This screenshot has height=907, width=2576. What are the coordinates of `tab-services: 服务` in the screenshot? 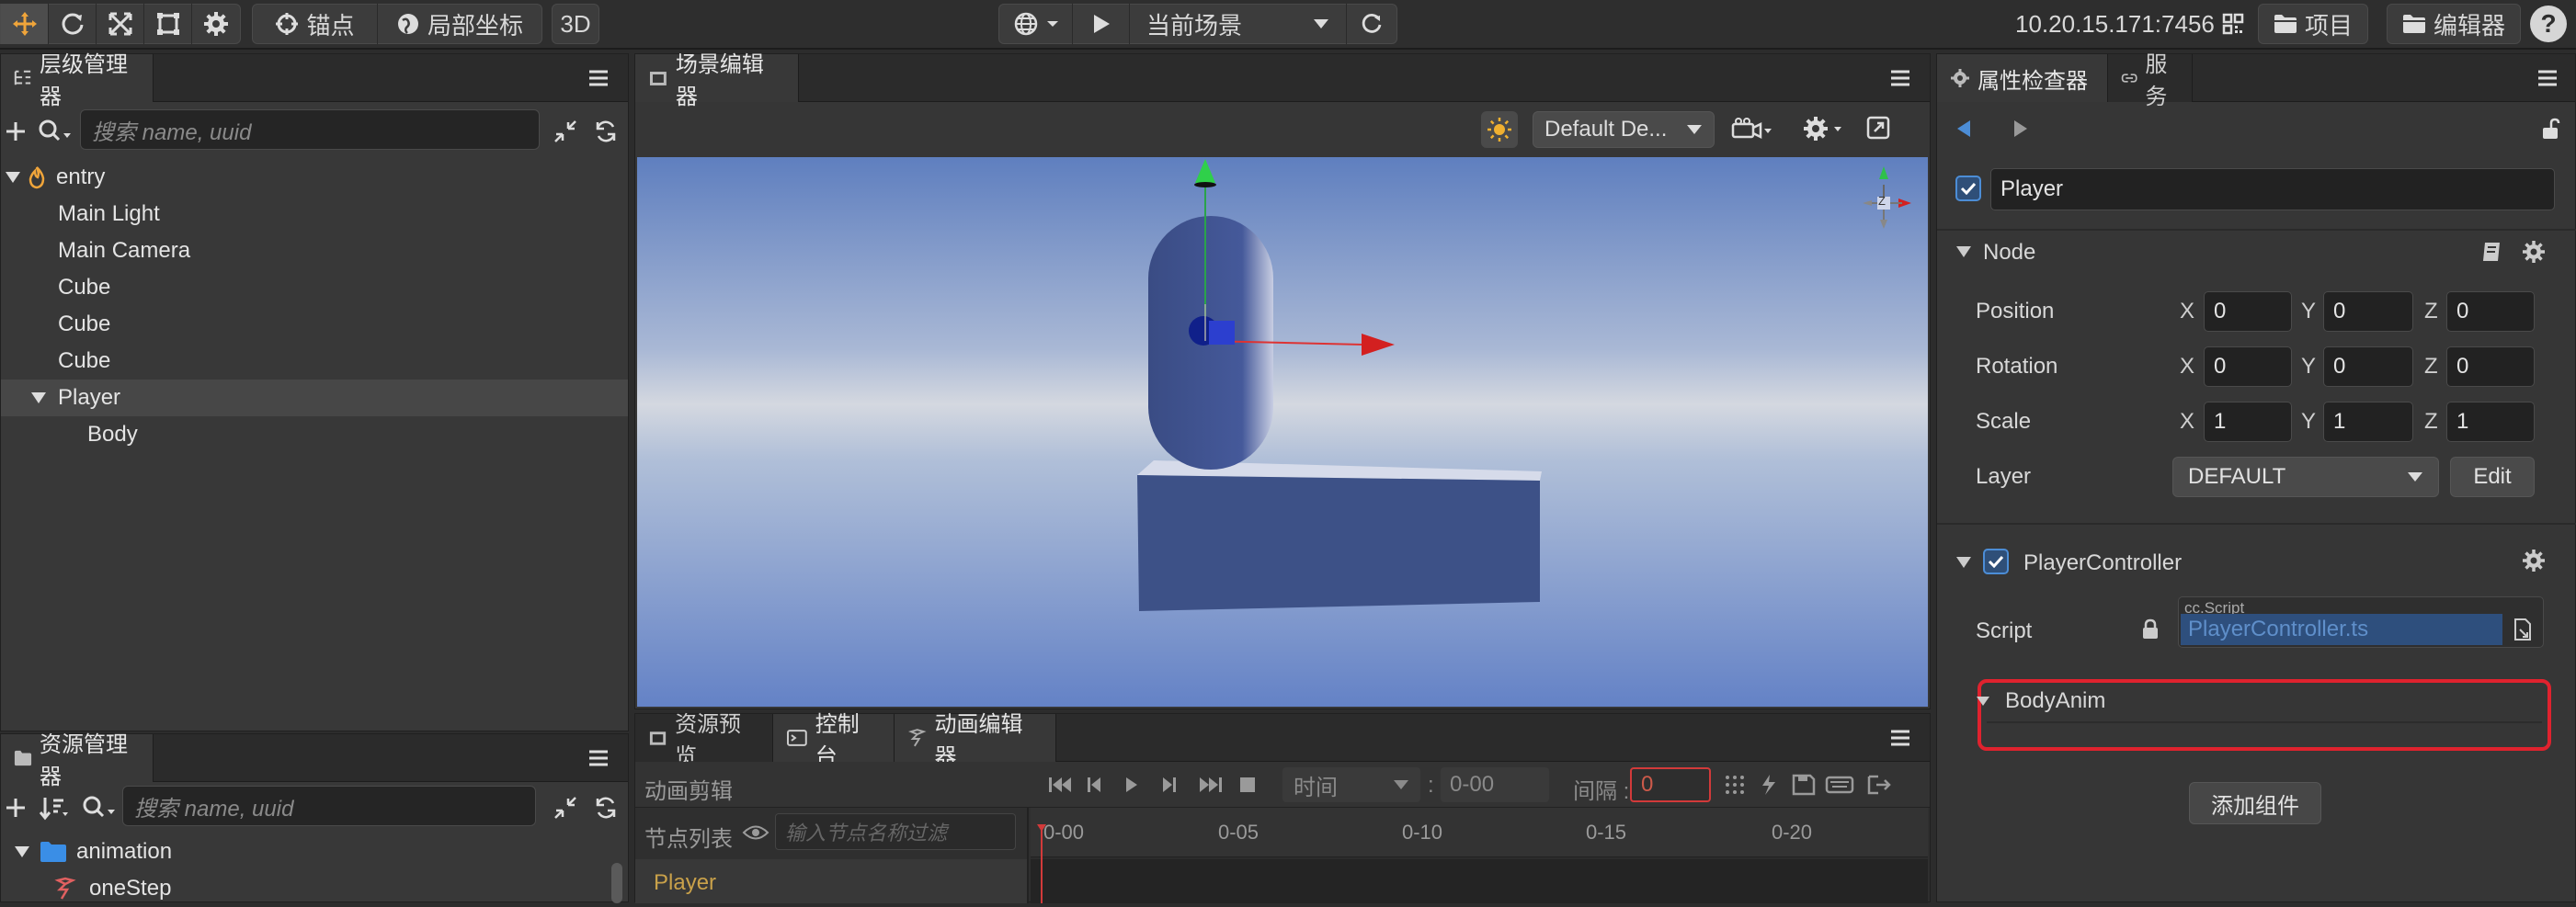 It's located at (2150, 80).